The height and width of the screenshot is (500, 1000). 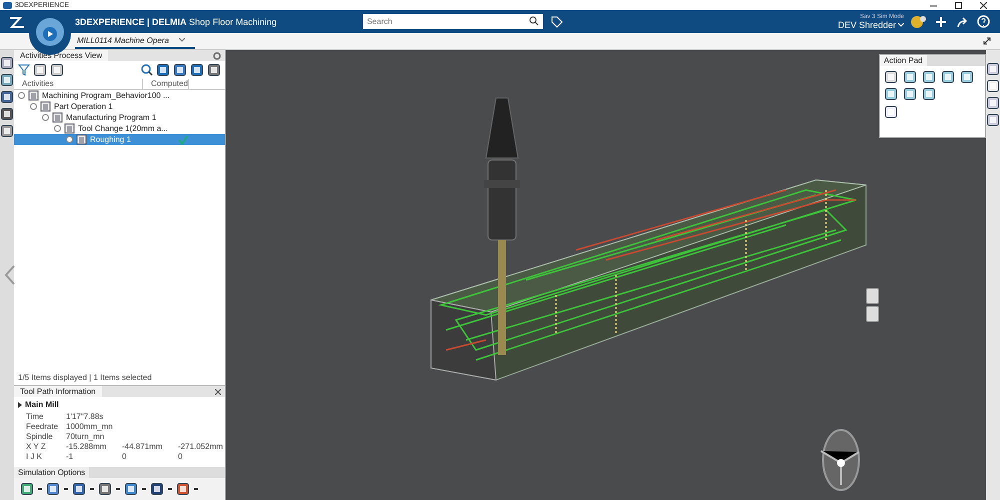 I want to click on tree-row: Part Operation 1, so click(x=119, y=106).